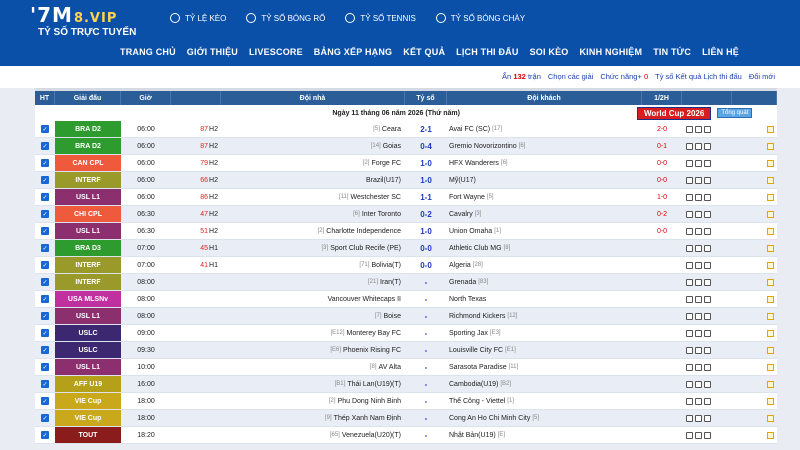  I want to click on home-team: [6] Inter Toronto, so click(313, 214).